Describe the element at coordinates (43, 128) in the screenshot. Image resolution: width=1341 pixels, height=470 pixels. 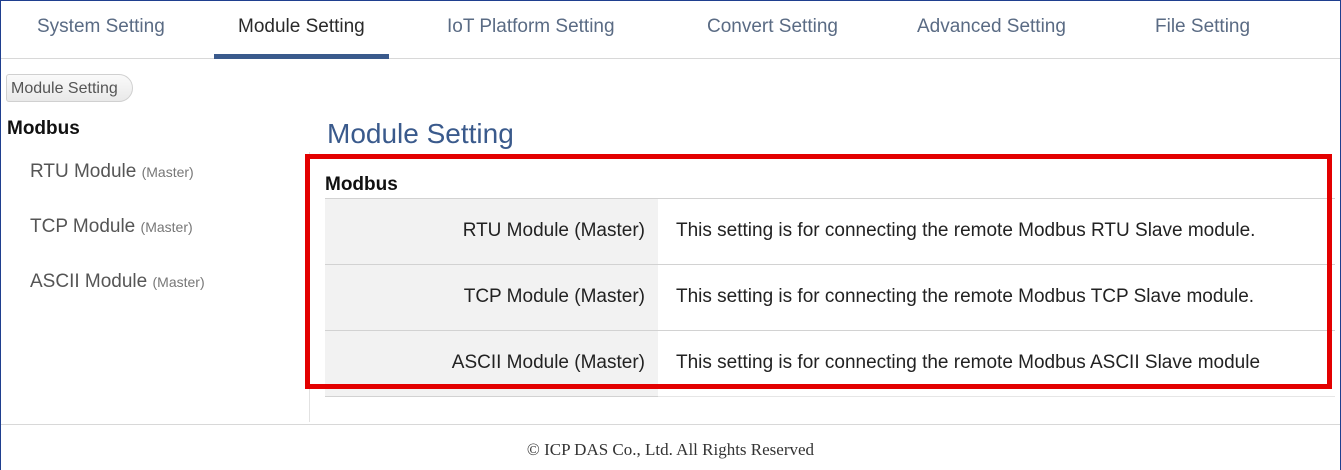
I see `sidebar-heading: Modbus` at that location.